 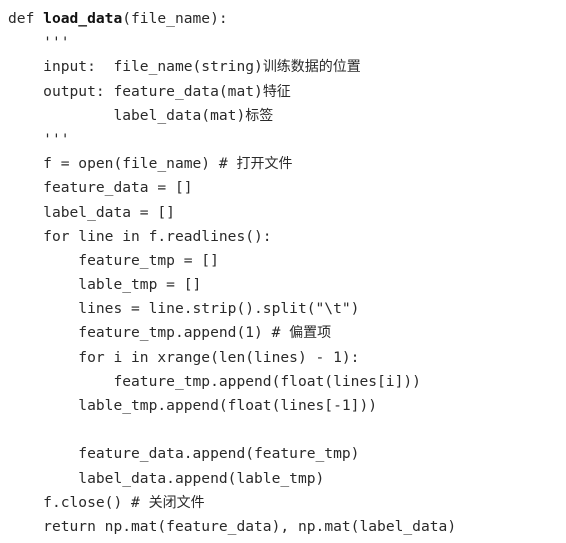 What do you see at coordinates (175, 18) in the screenshot?
I see `code-text: (file_name):` at bounding box center [175, 18].